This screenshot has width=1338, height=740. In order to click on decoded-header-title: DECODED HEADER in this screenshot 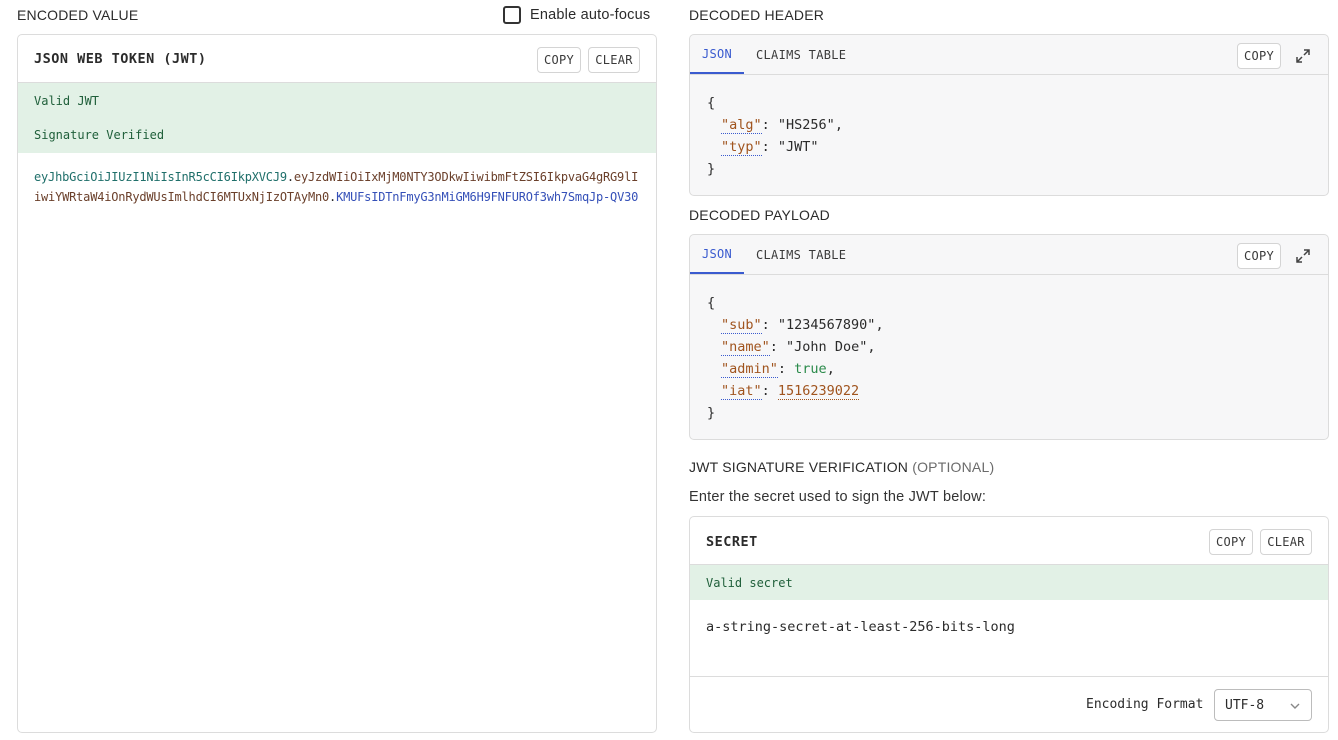, I will do `click(757, 15)`.